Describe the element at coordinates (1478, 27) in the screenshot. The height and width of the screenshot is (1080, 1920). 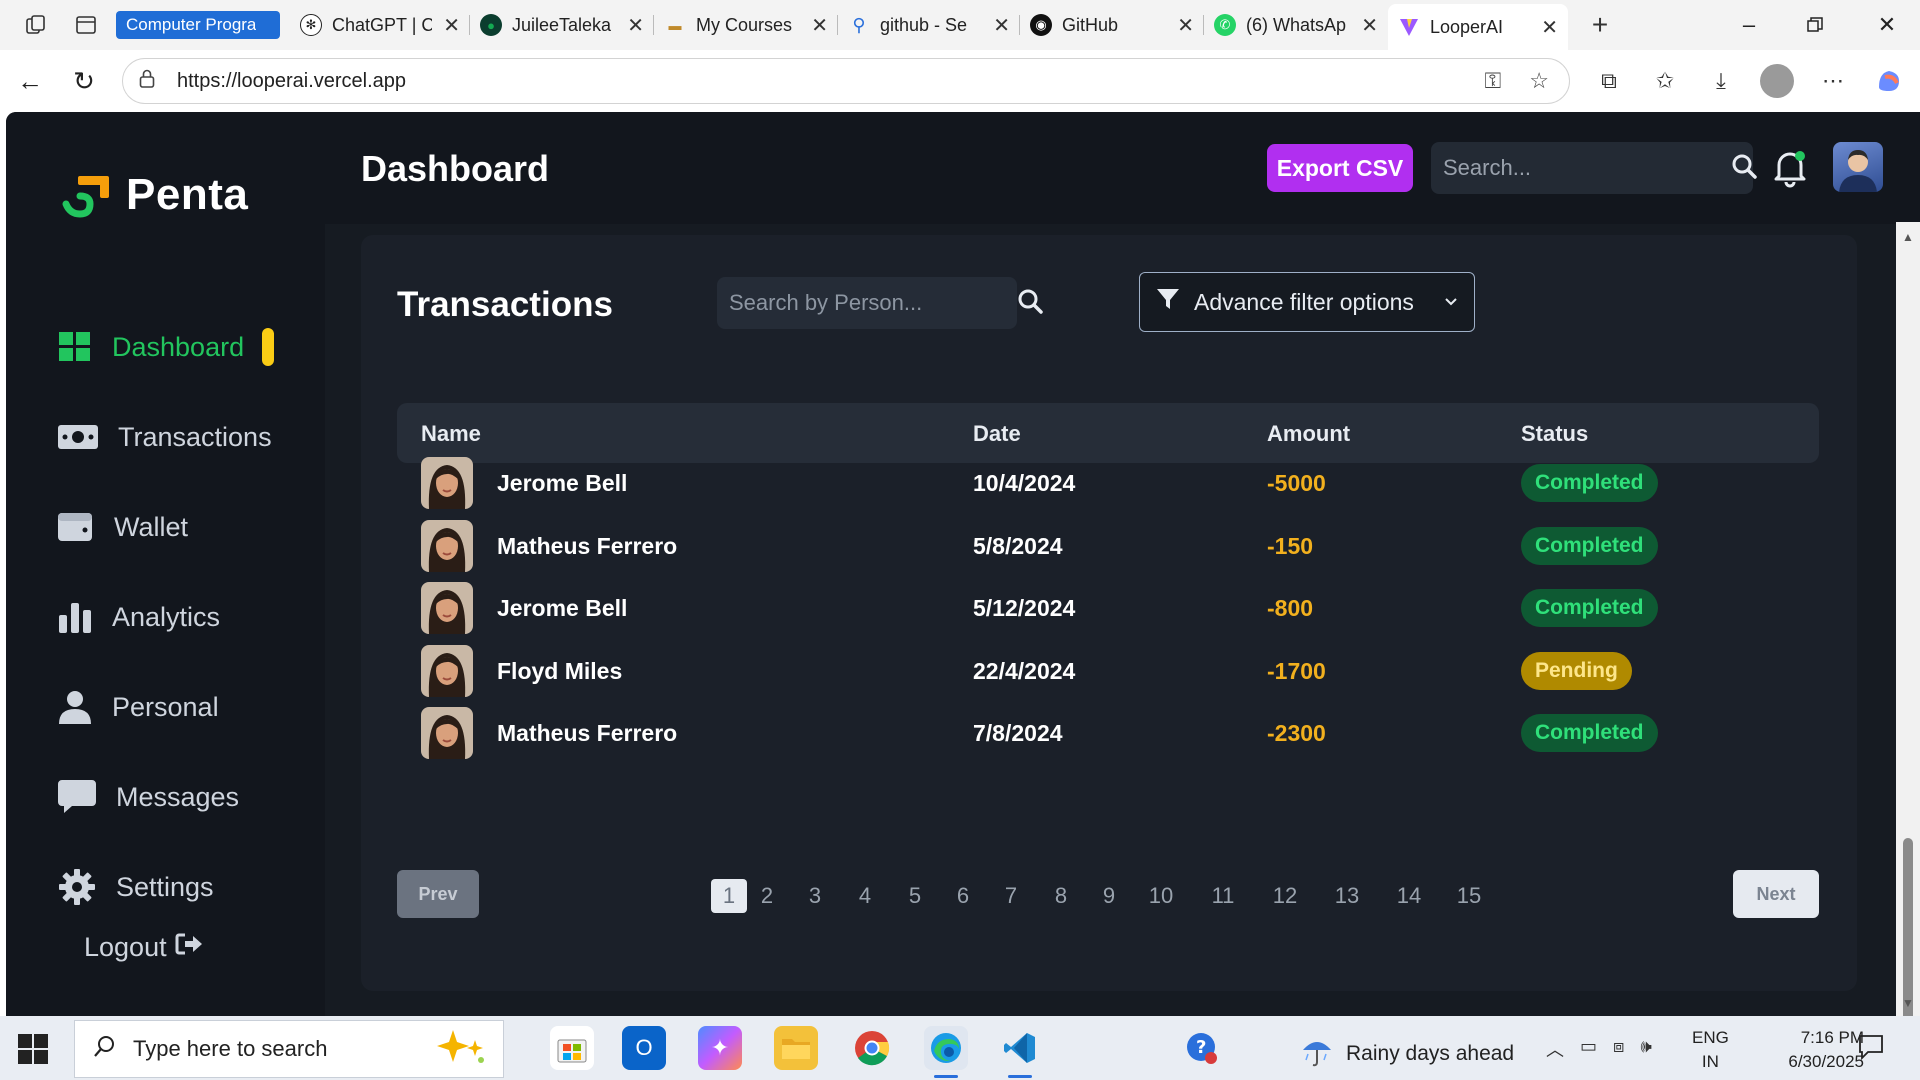
I see `tab-looperai: LooperAI ✕` at that location.